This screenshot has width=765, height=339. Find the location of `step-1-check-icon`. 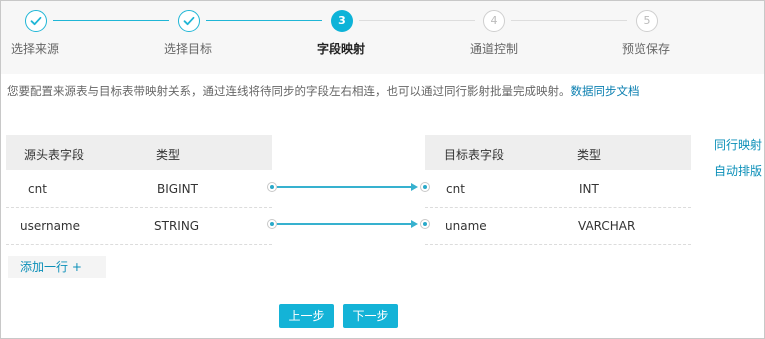

step-1-check-icon is located at coordinates (36, 21).